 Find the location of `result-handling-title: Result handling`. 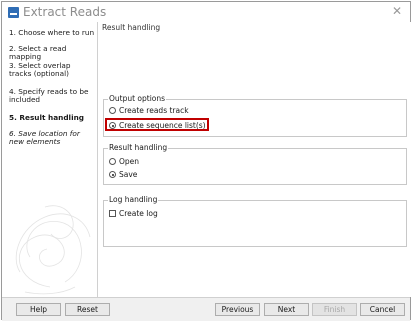

result-handling-title: Result handling is located at coordinates (138, 147).